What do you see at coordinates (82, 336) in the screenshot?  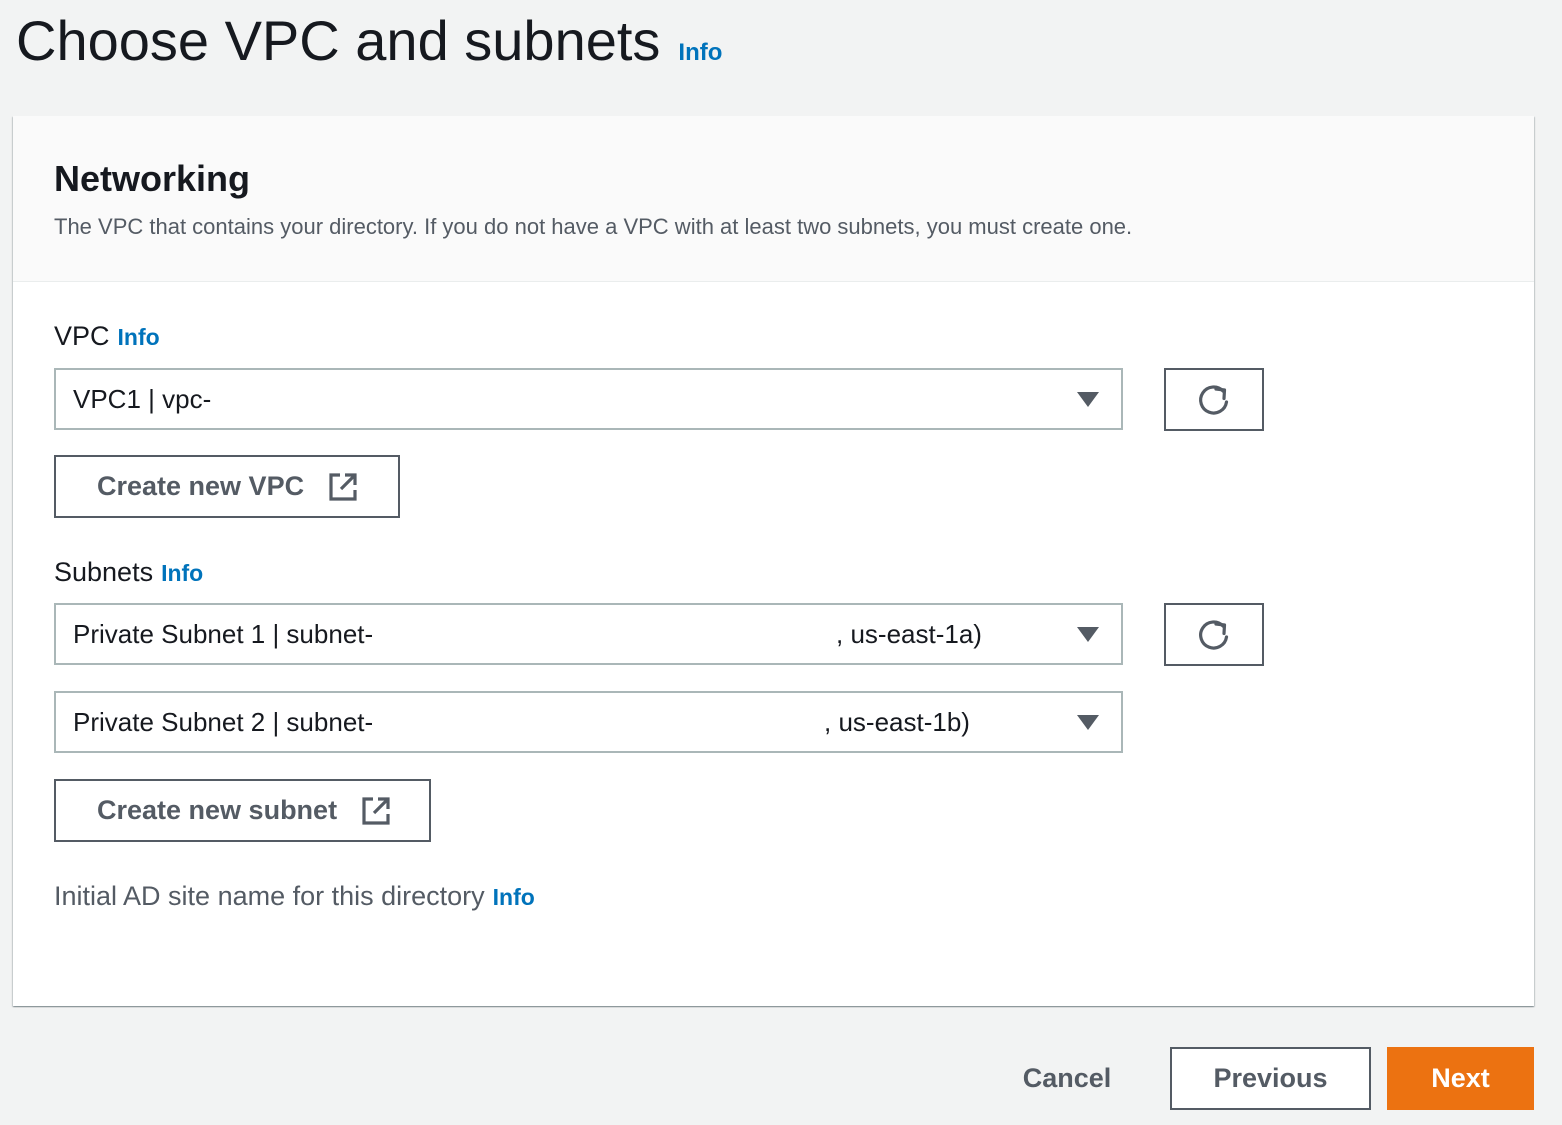 I see `vpc-label-text: VPC` at bounding box center [82, 336].